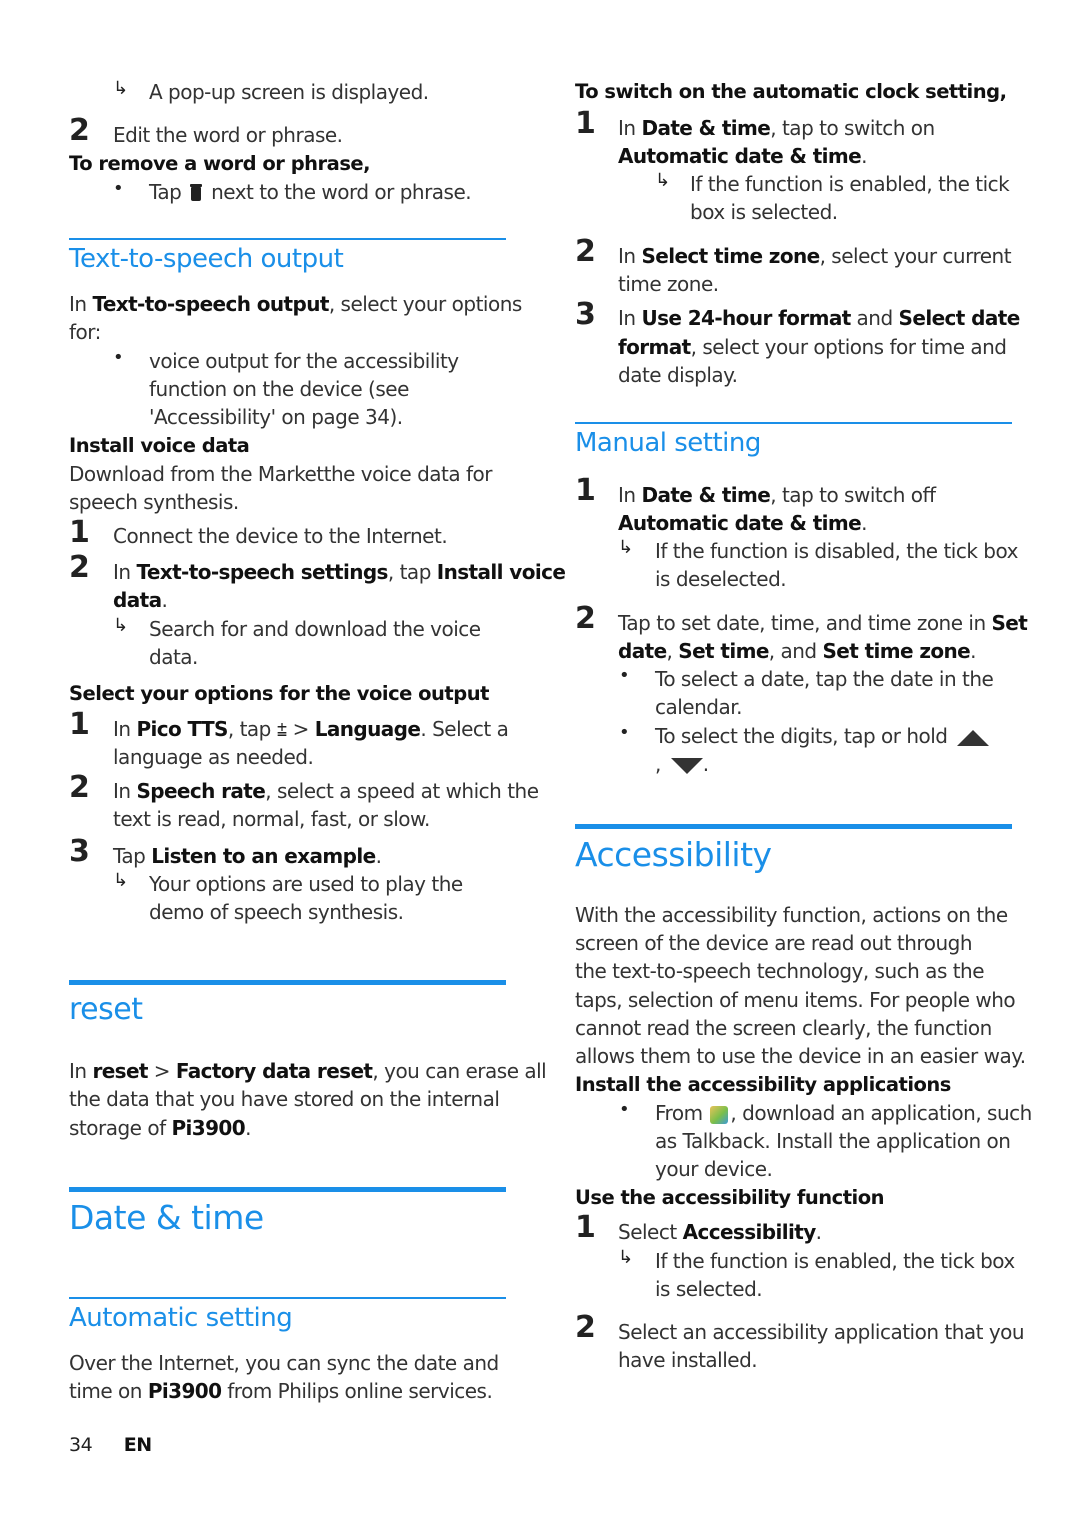 The image size is (1080, 1527). Describe the element at coordinates (117, 1128) in the screenshot. I see `text: storage of` at that location.